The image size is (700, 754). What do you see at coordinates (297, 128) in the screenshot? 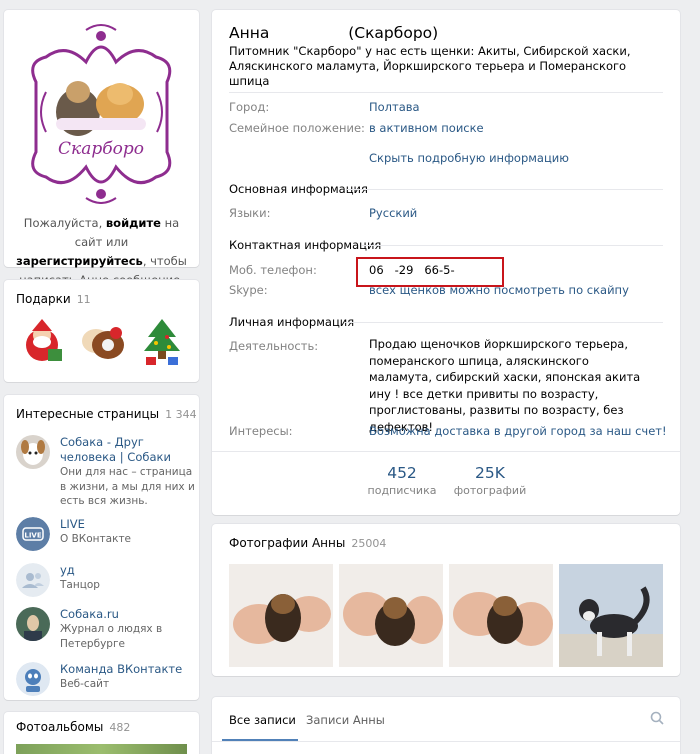
I see `family-label: Семейное положение:` at bounding box center [297, 128].